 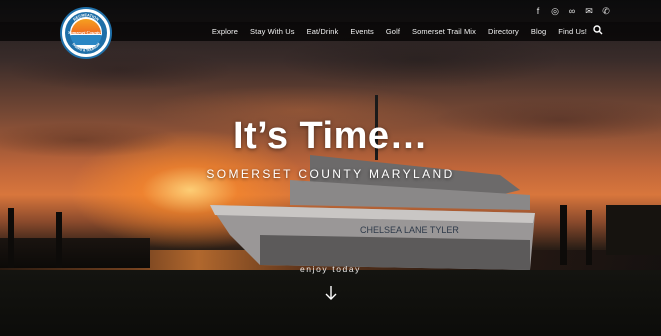 I want to click on search-icon, so click(x=598, y=30).